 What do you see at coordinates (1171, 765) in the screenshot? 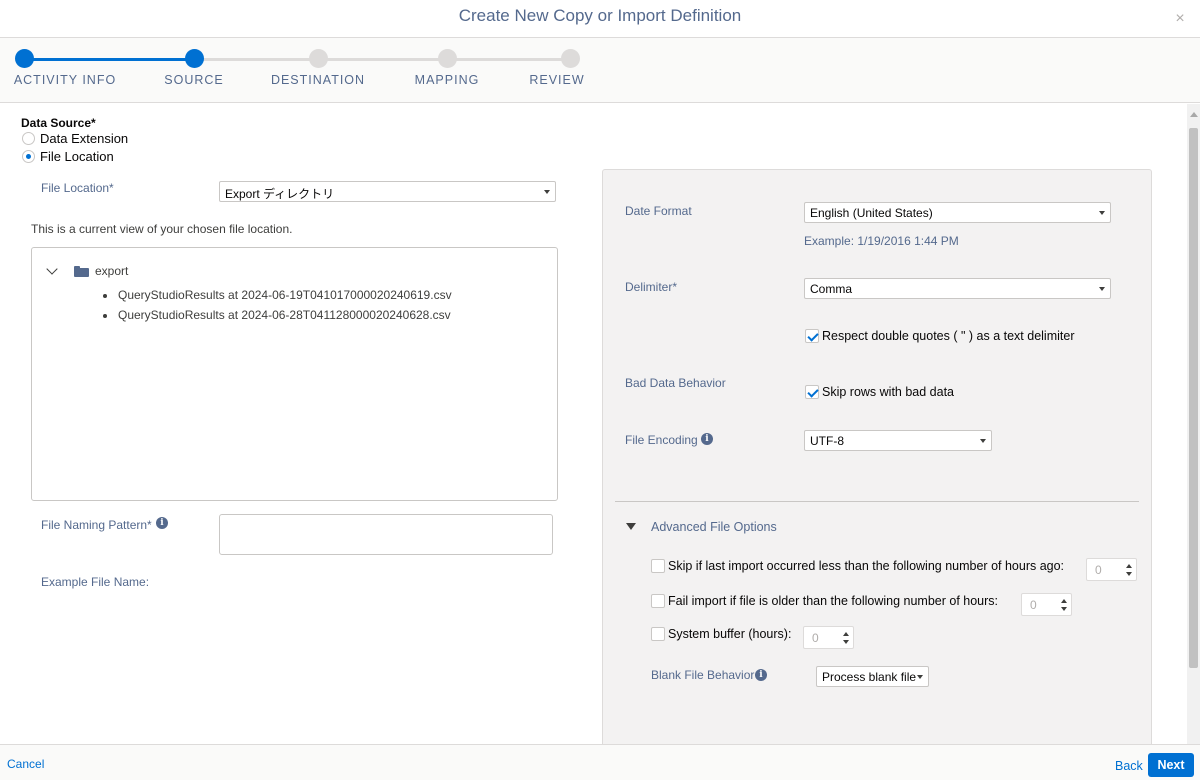
I see `next-button: Next` at bounding box center [1171, 765].